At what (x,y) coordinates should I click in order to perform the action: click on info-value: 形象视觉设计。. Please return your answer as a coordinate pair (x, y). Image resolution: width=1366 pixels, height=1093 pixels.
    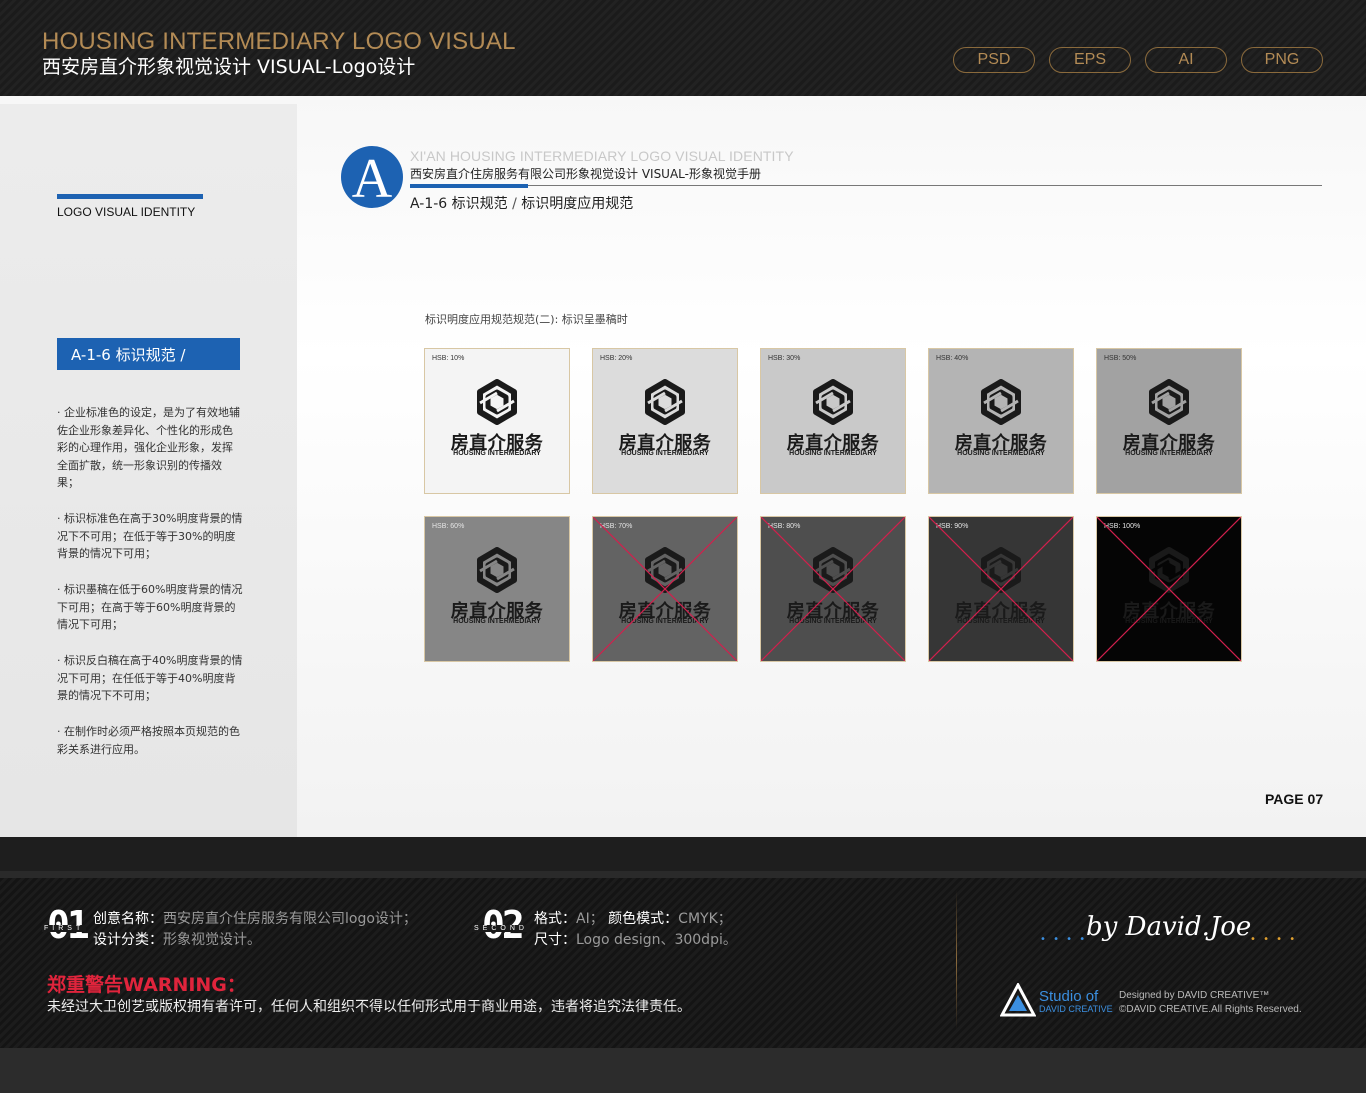
    Looking at the image, I should click on (212, 940).